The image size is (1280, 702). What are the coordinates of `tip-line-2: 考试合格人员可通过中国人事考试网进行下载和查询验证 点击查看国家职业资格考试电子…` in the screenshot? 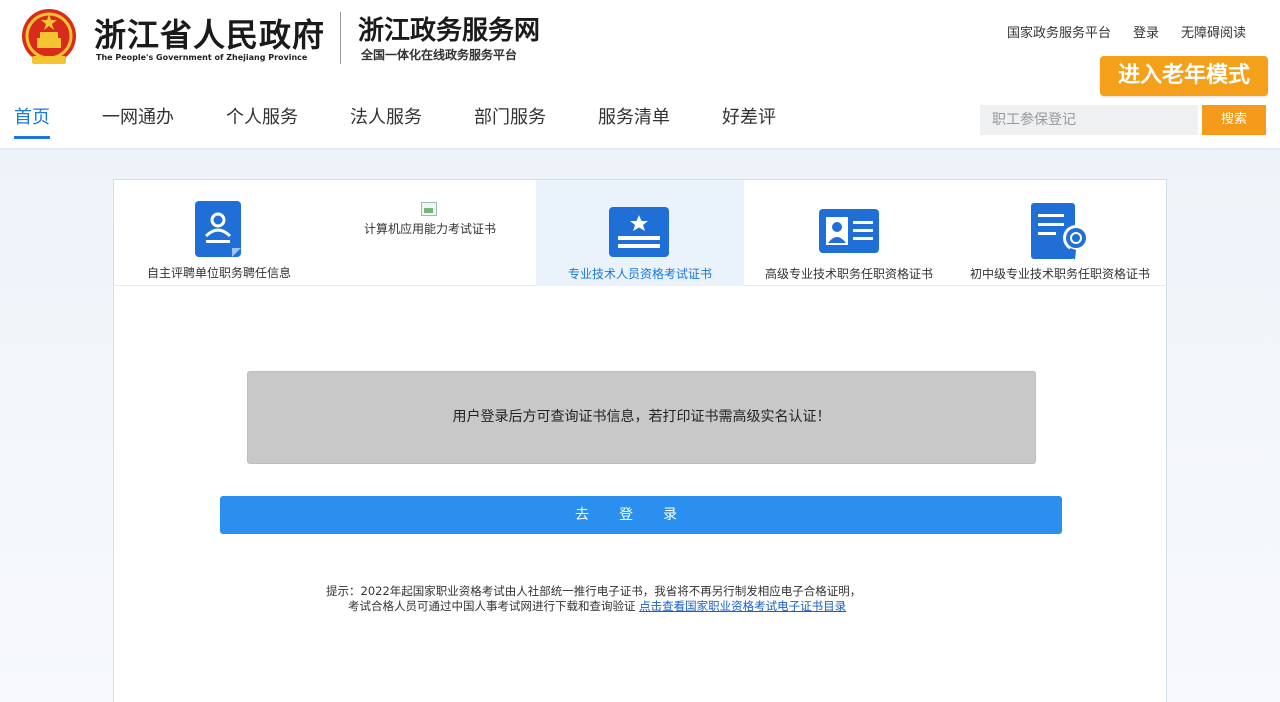 It's located at (593, 606).